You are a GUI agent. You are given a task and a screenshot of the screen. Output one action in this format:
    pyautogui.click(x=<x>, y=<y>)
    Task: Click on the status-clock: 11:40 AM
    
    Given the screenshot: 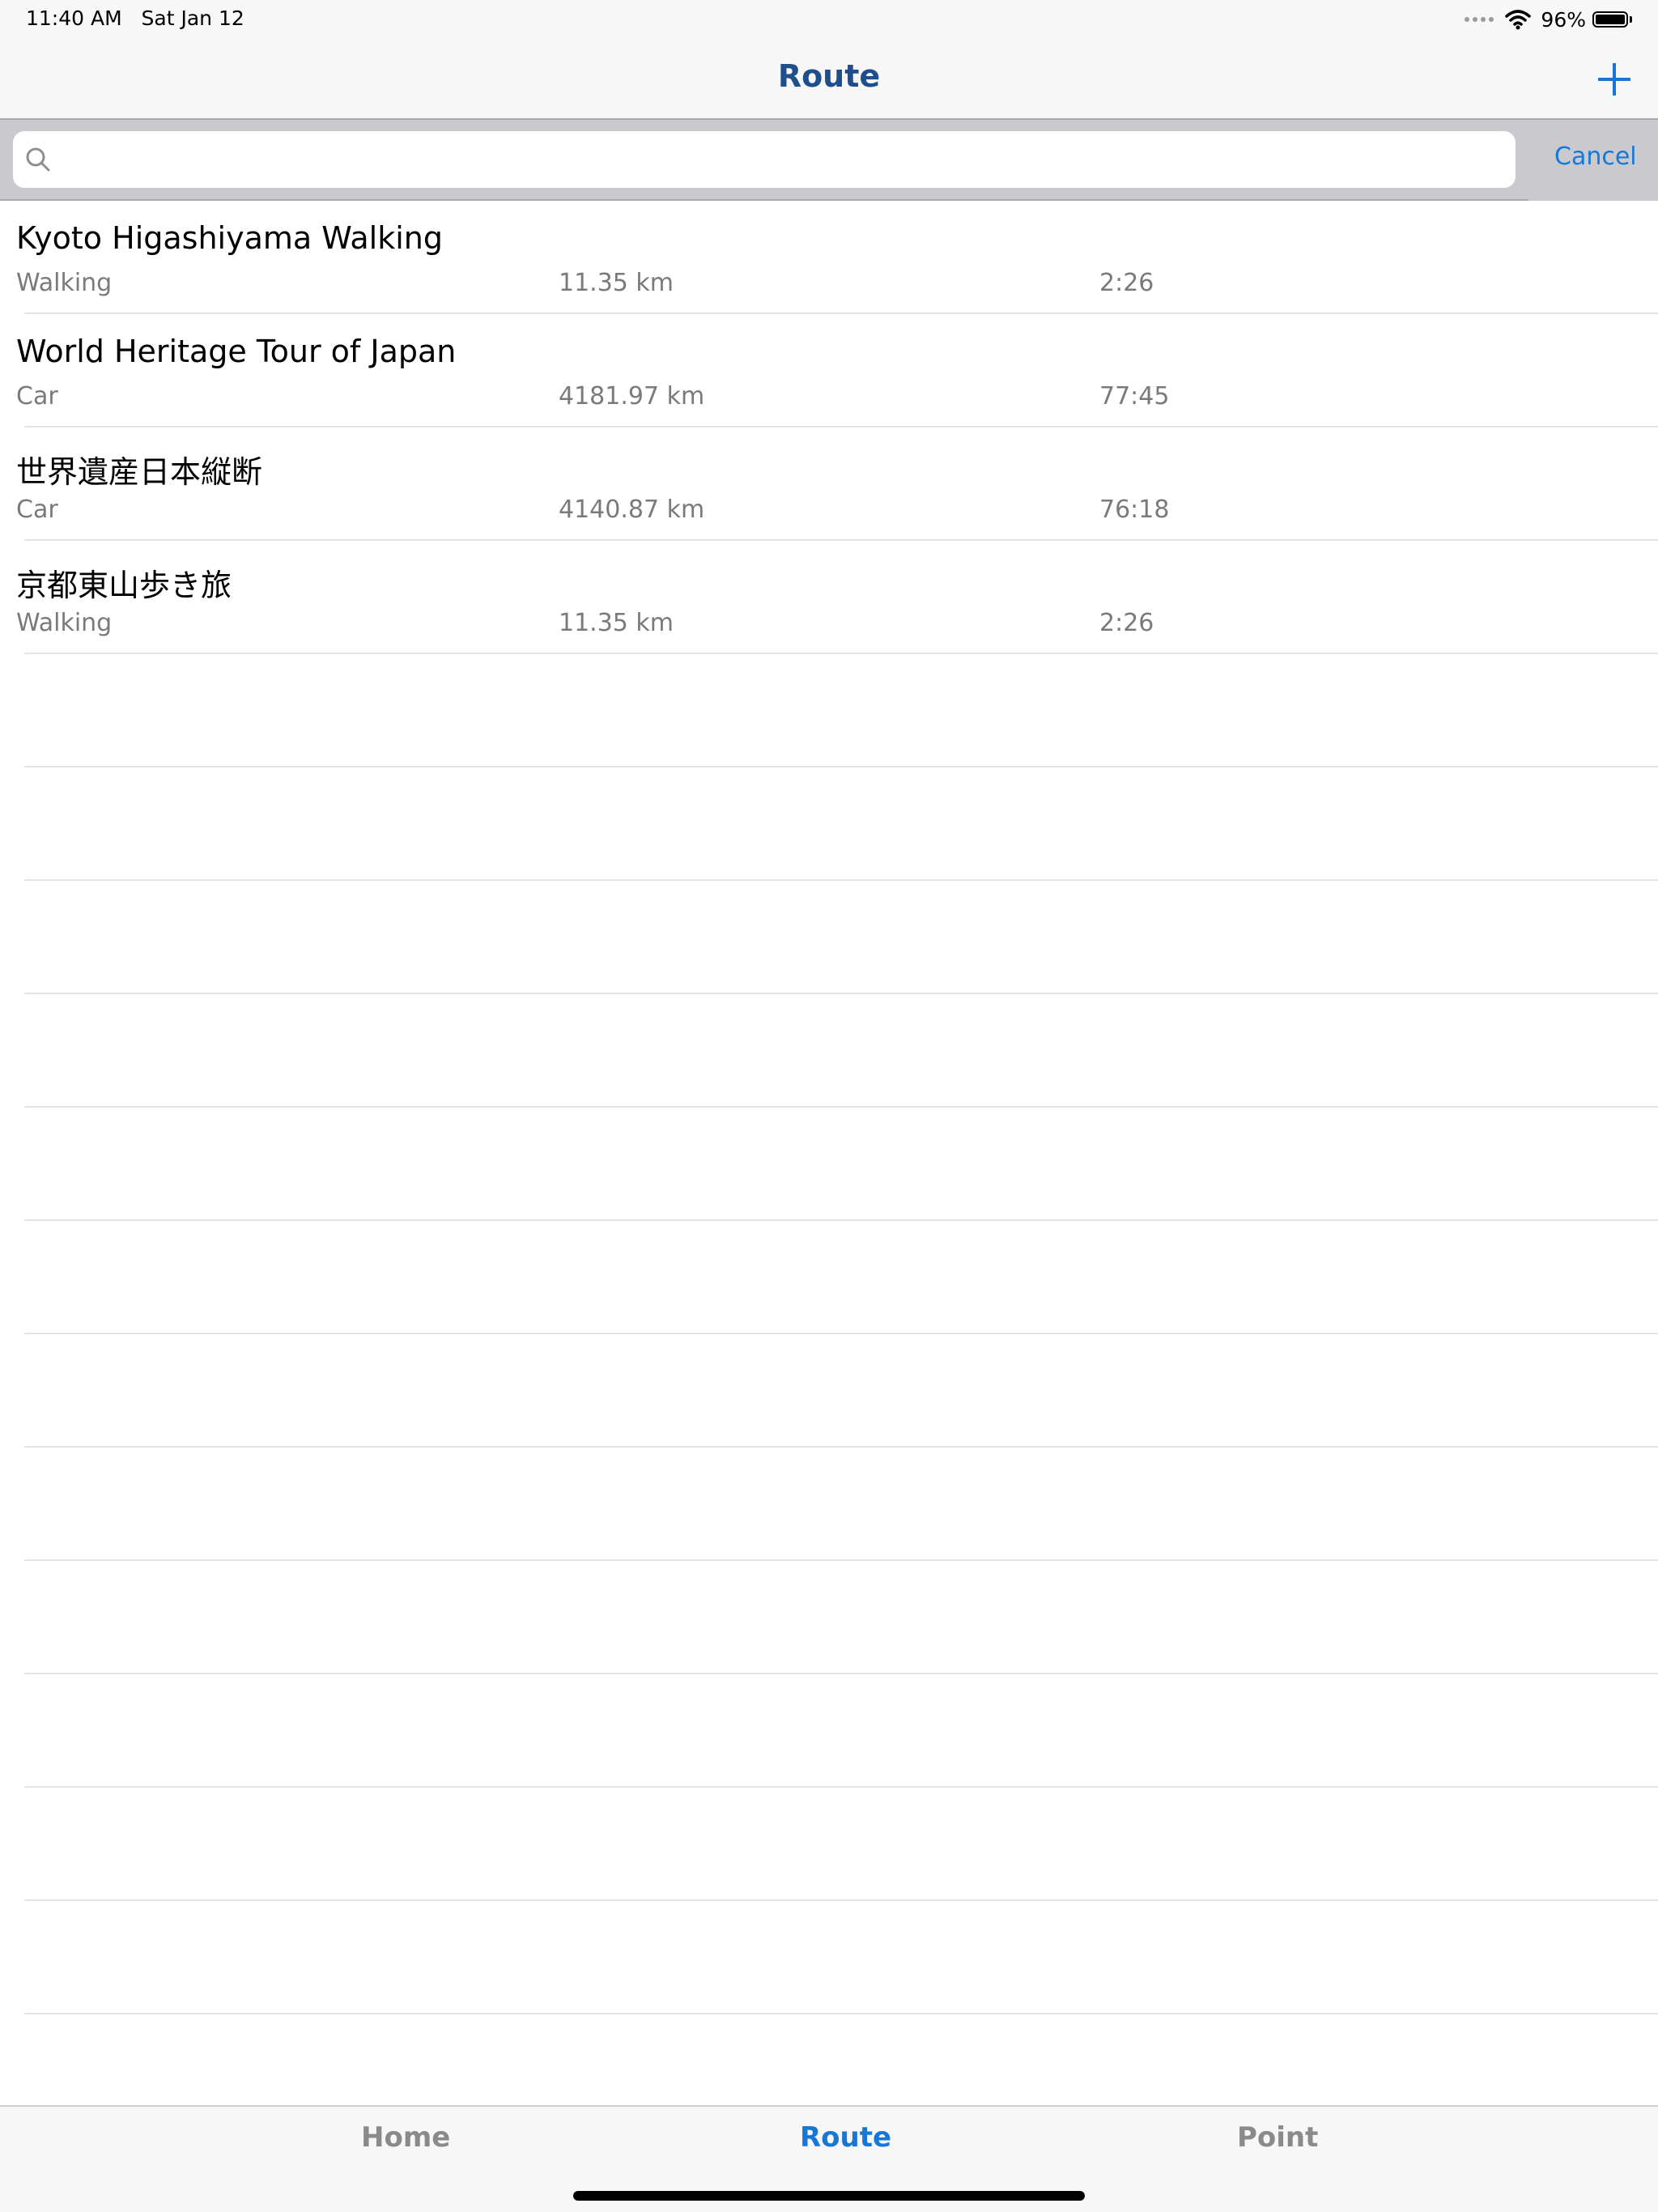 What is the action you would take?
    pyautogui.click(x=74, y=18)
    